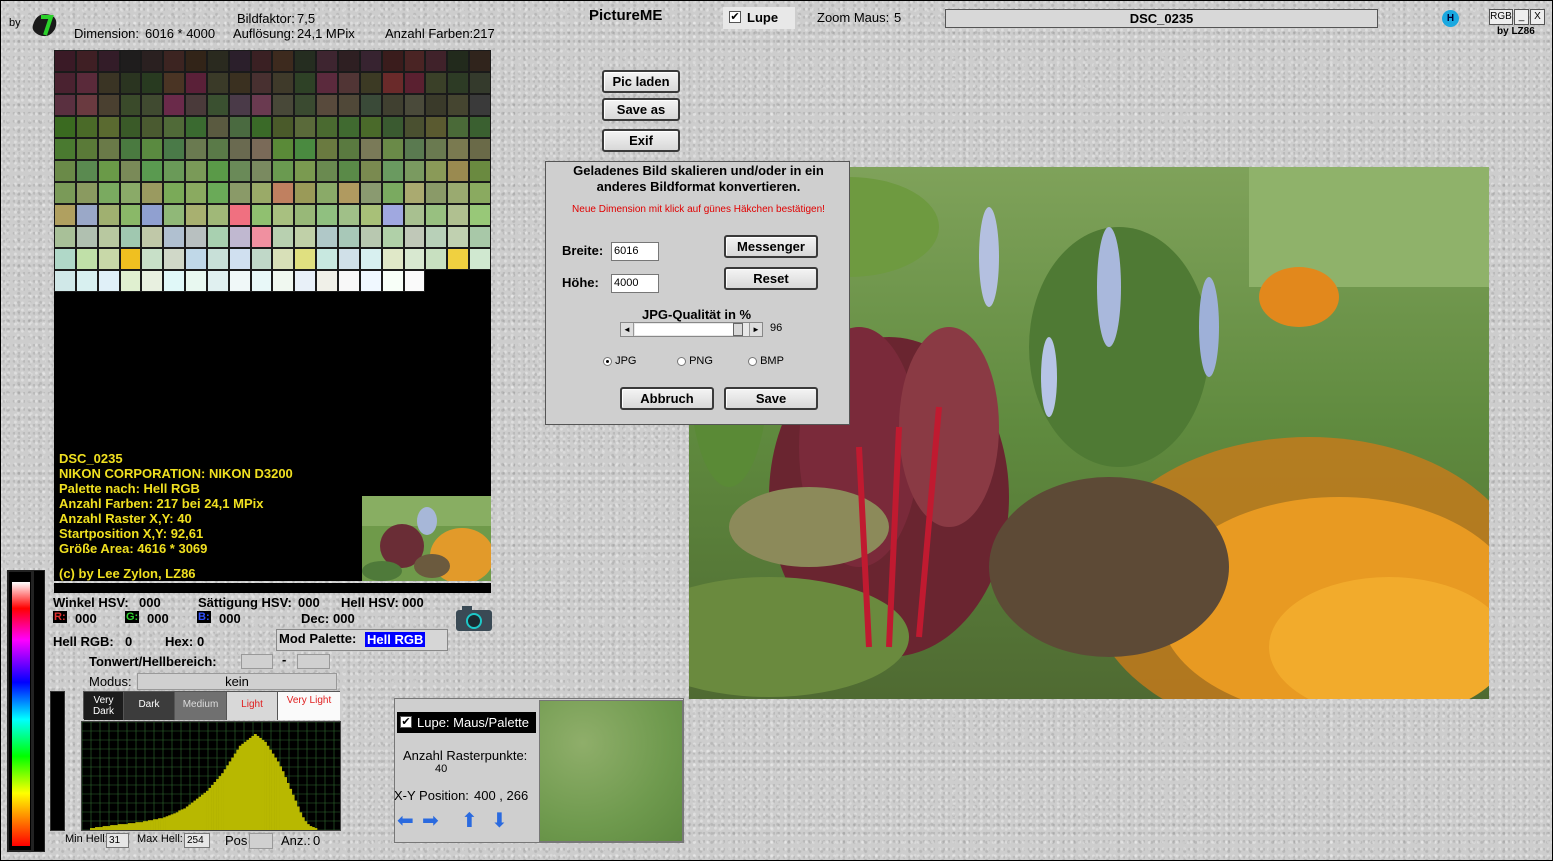 Image resolution: width=1553 pixels, height=861 pixels. What do you see at coordinates (759, 18) in the screenshot?
I see `lupe-toggle: ✔ Lupe` at bounding box center [759, 18].